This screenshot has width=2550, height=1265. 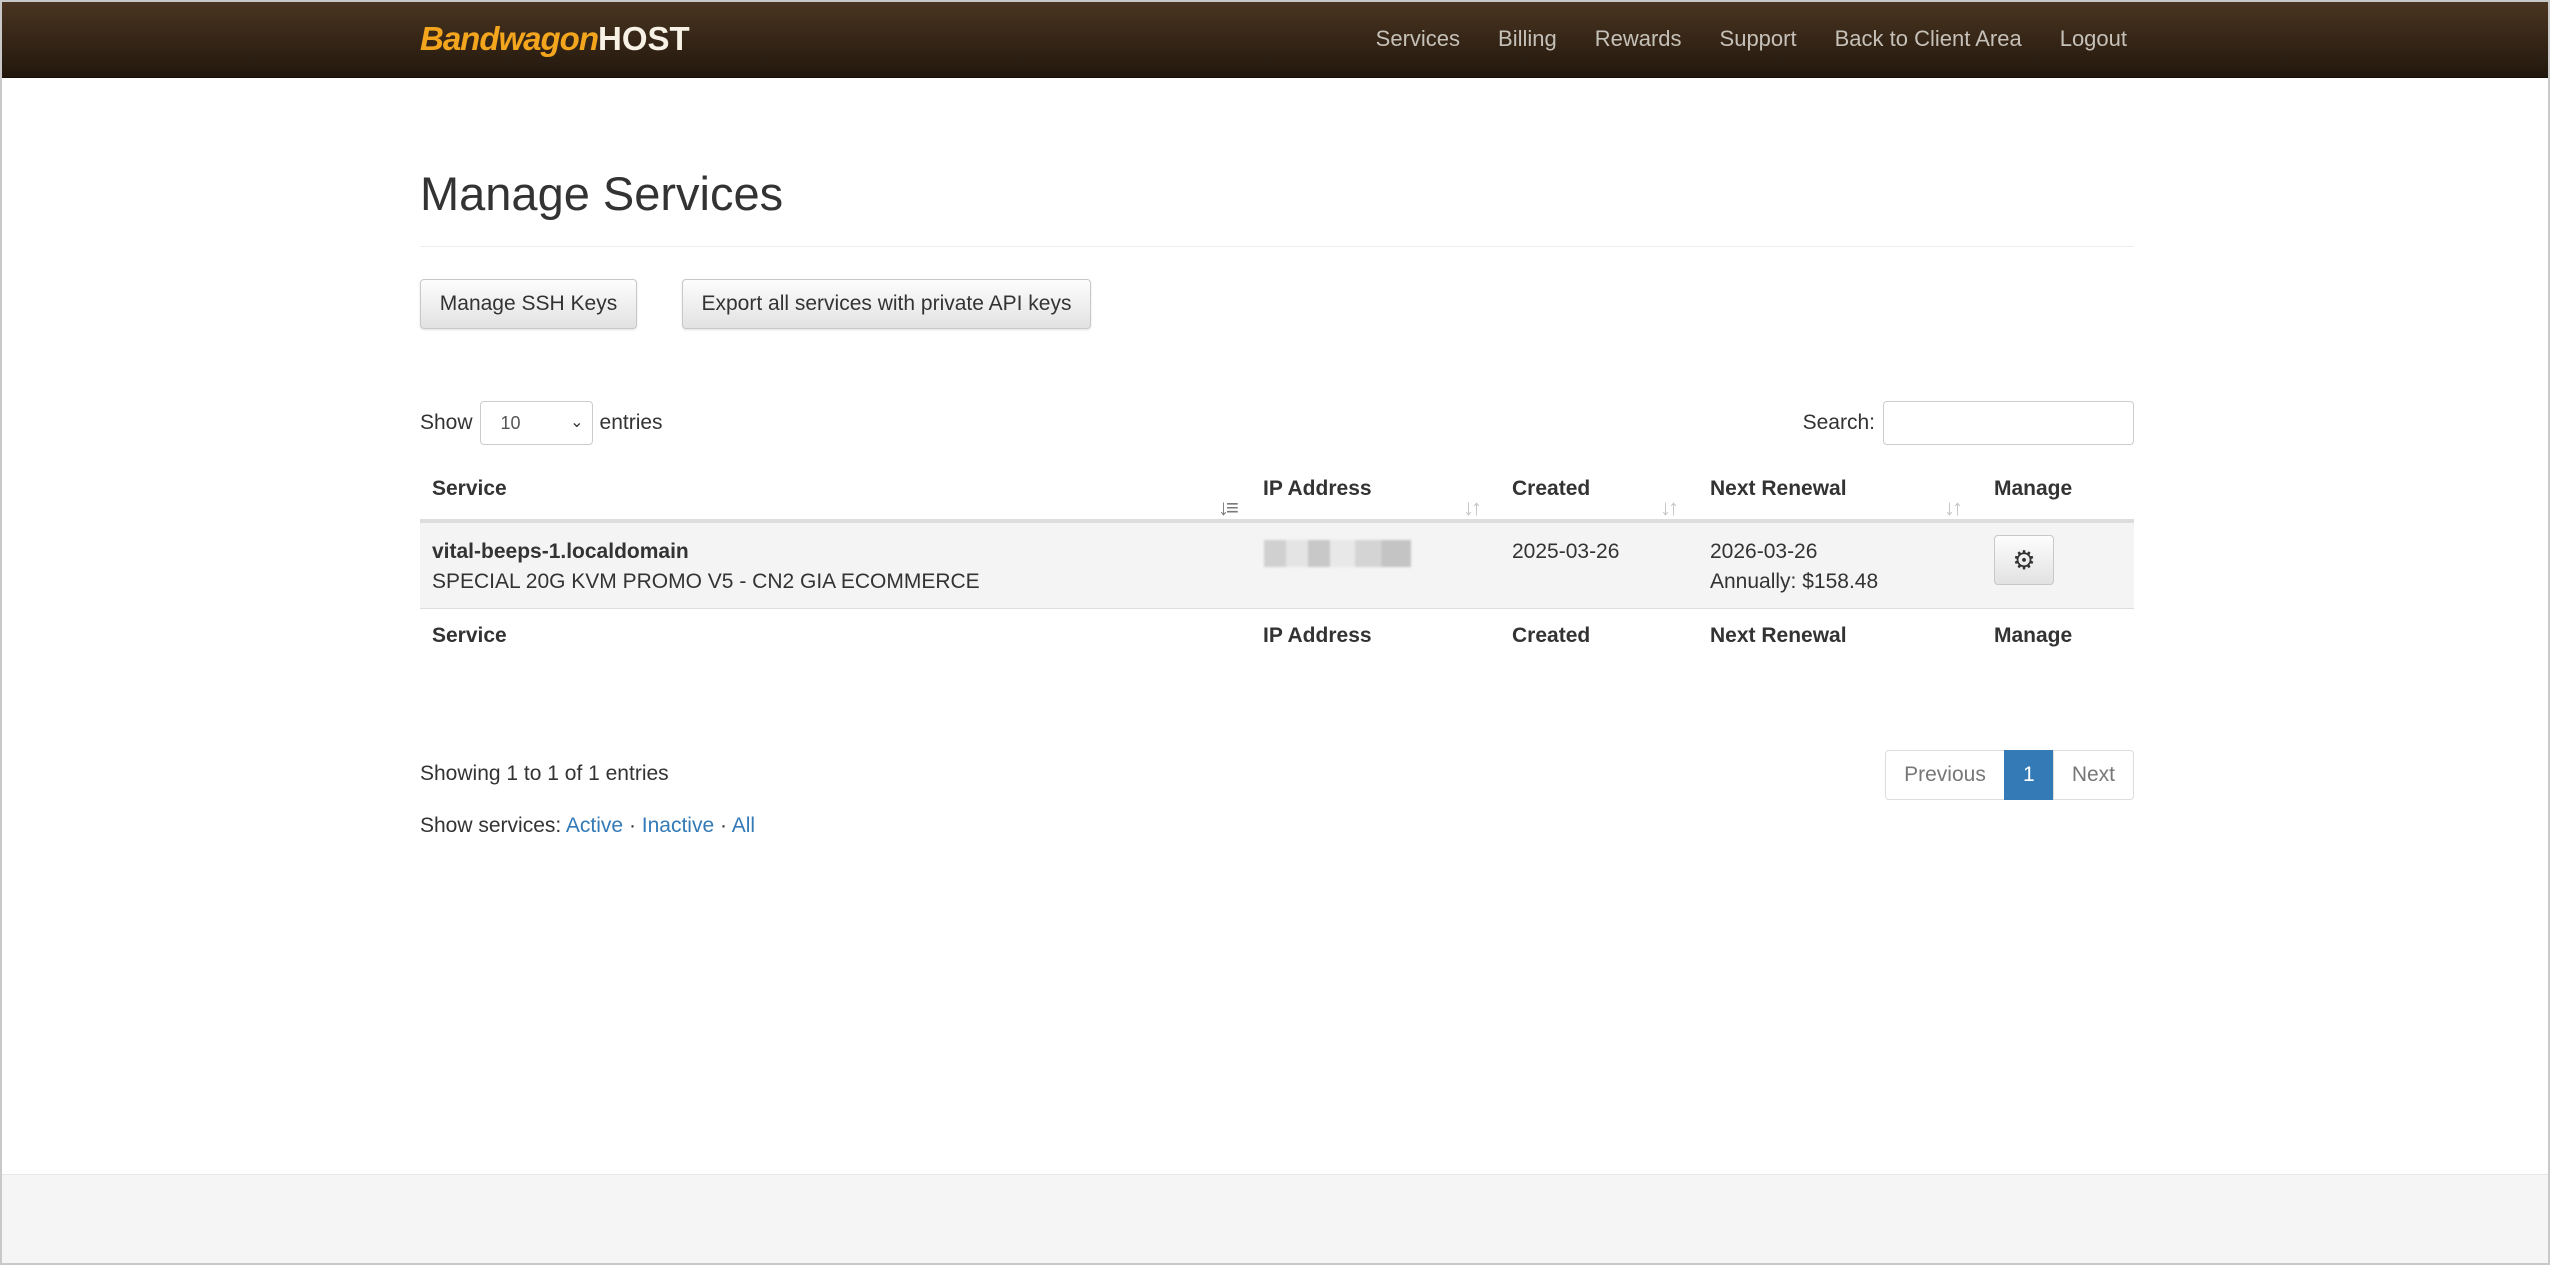 What do you see at coordinates (706, 552) in the screenshot?
I see `service-name-link: vital-beeps-1.localdomain` at bounding box center [706, 552].